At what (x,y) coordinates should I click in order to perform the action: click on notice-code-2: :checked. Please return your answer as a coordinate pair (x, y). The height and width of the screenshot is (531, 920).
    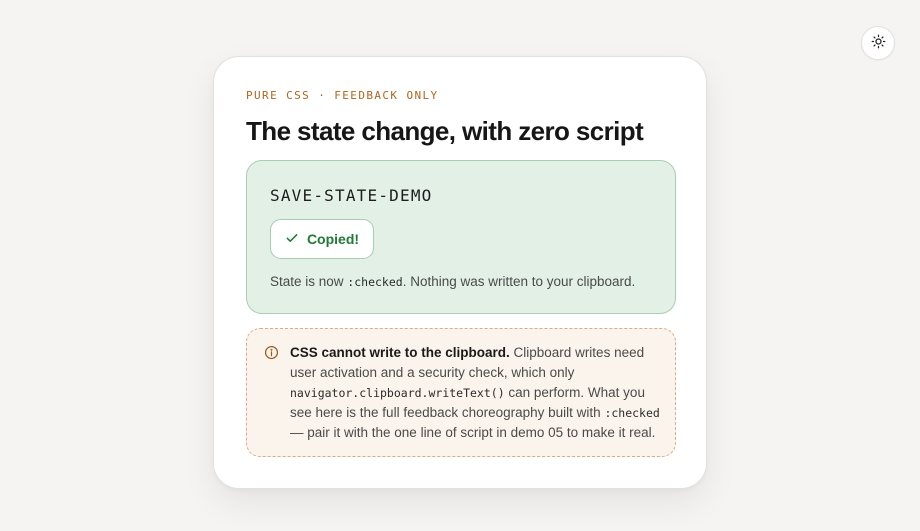
    Looking at the image, I should click on (632, 413).